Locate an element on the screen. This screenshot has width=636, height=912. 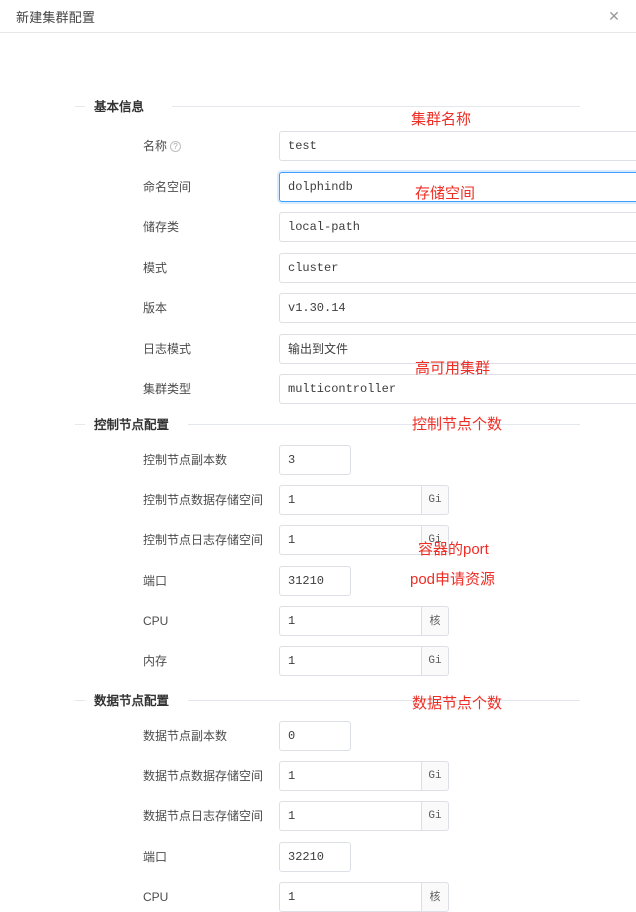
label-data-port: 端口 is located at coordinates (155, 857).